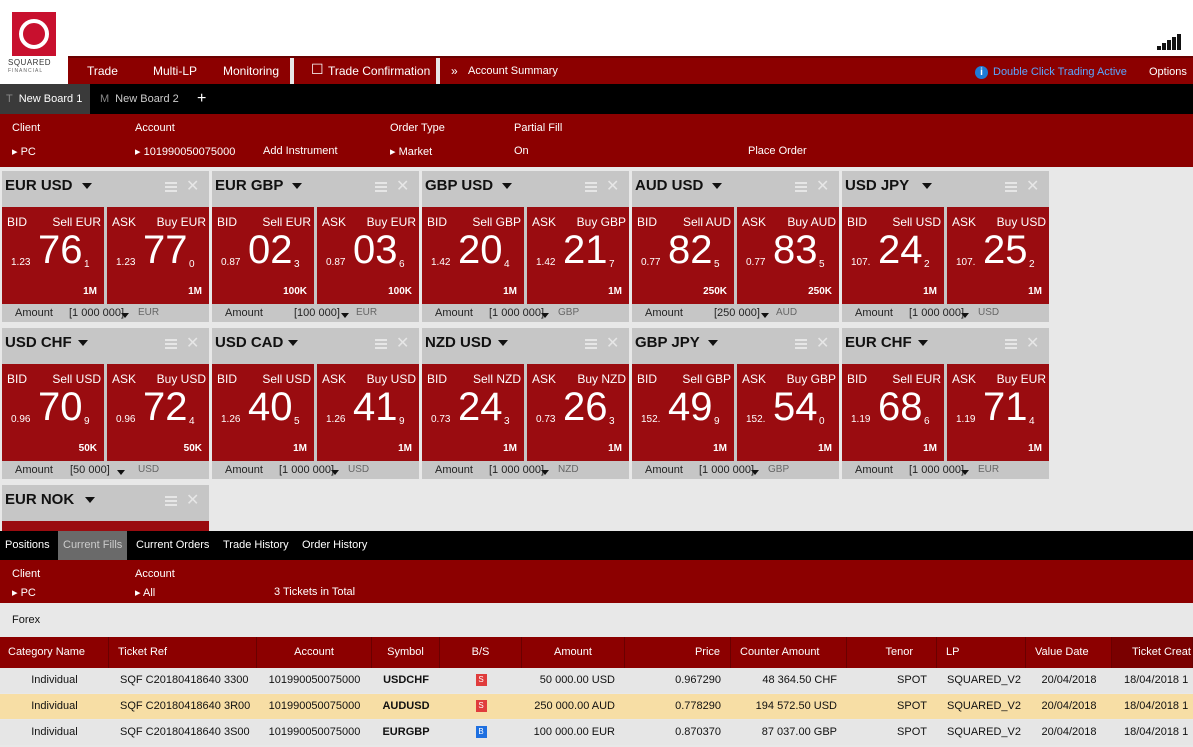  What do you see at coordinates (459, 185) in the screenshot?
I see `currency-pair-selector: GBP USD` at bounding box center [459, 185].